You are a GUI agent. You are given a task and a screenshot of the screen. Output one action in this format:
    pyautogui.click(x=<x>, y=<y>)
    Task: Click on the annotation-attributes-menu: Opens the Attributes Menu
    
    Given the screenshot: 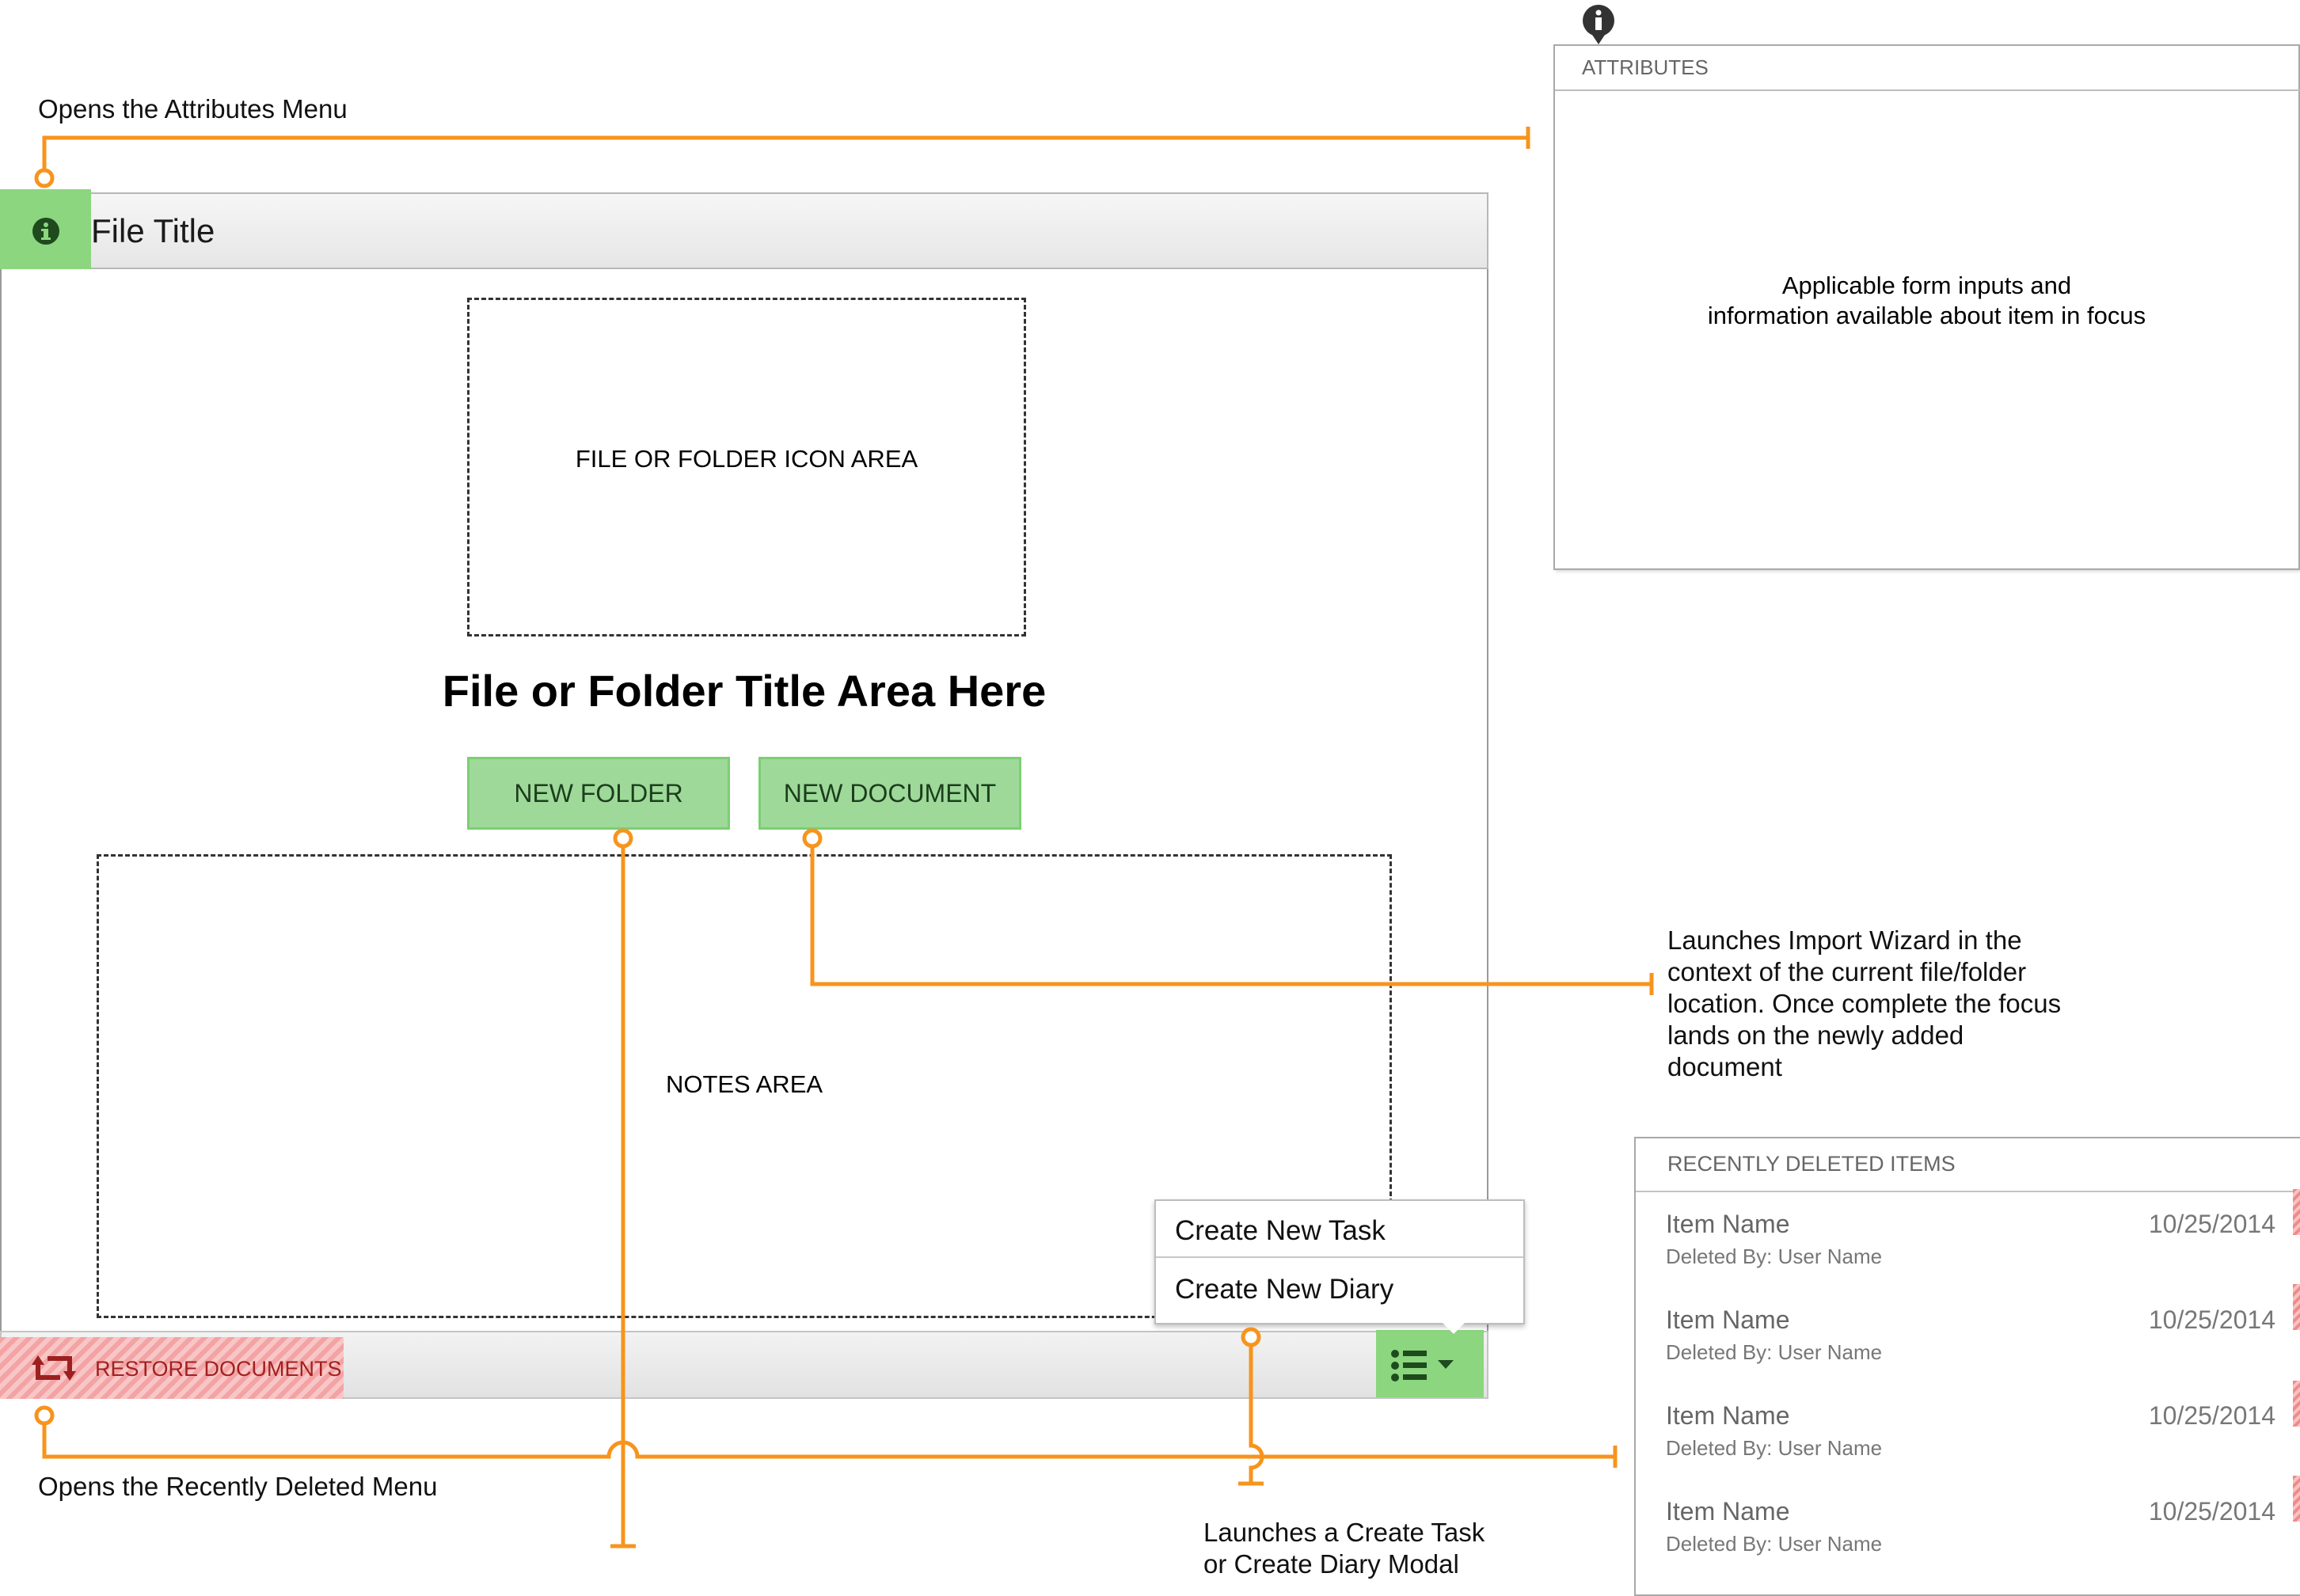 What is the action you would take?
    pyautogui.click(x=193, y=109)
    